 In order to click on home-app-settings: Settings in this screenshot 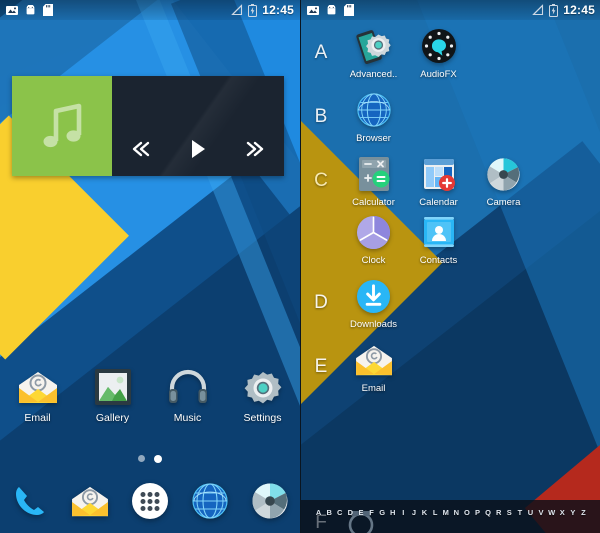, I will do `click(262, 395)`.